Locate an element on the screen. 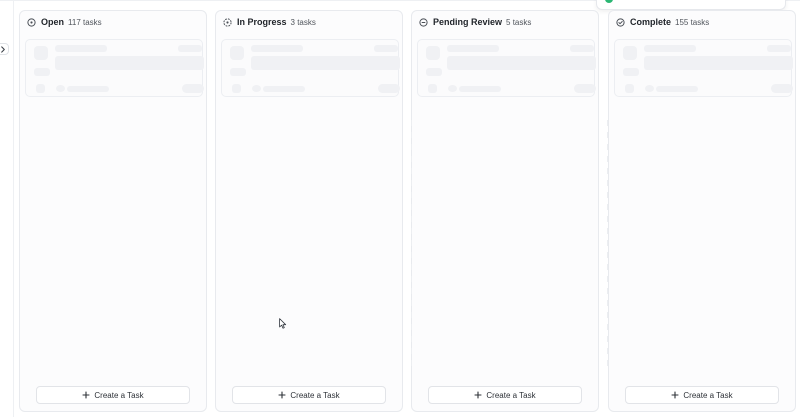 Image resolution: width=800 pixels, height=417 pixels. column-header: Open 117 tasks is located at coordinates (113, 22).